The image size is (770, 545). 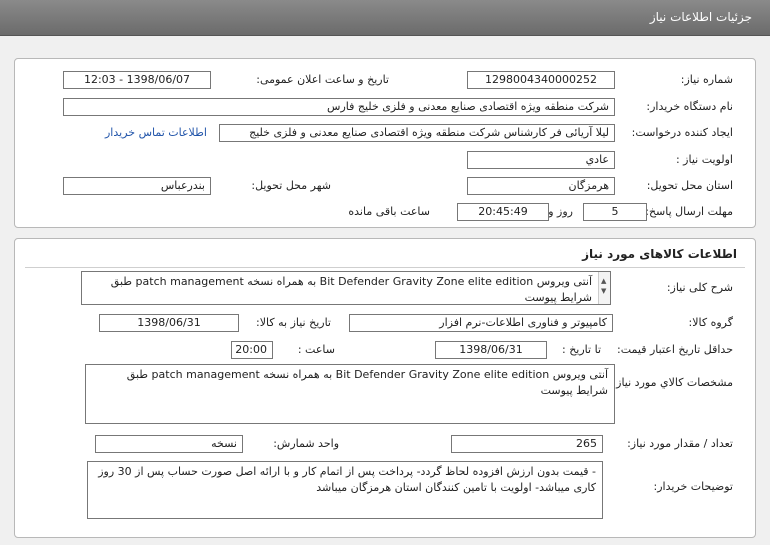 I want to click on need-date-label: تاریخ نیاز به کالا:, so click(x=293, y=322).